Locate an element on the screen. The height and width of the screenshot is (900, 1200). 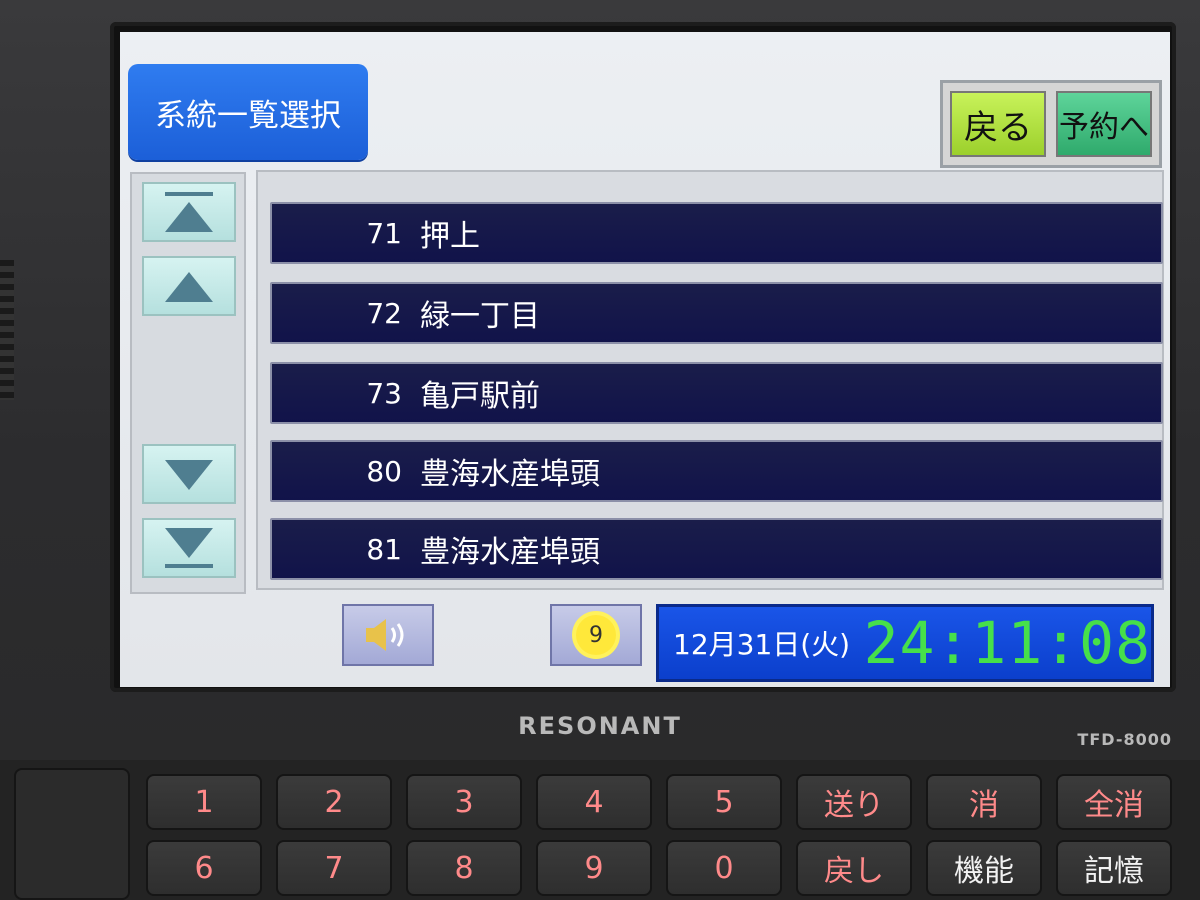
top-button-group: 戻る 予約へ is located at coordinates (1051, 124).